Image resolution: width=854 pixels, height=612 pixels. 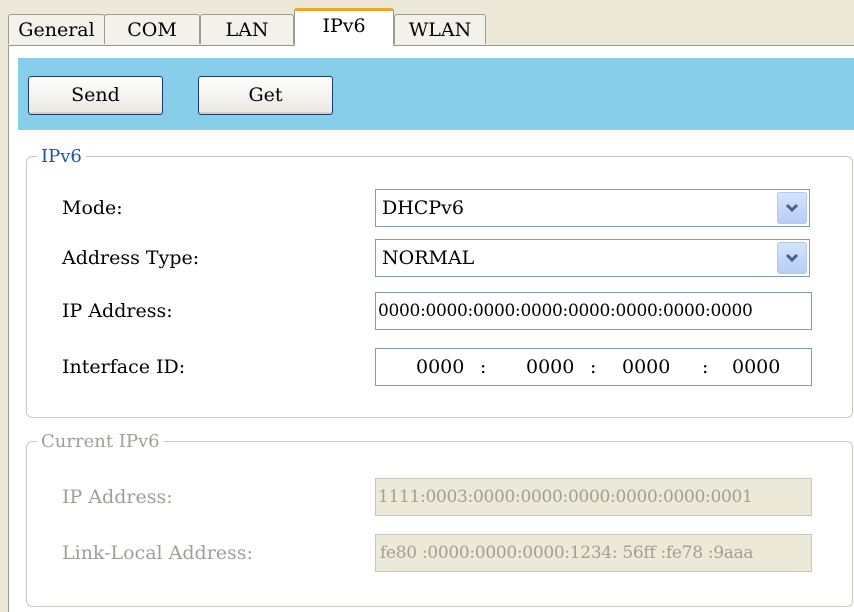 I want to click on address-type-label: Address Type:, so click(x=131, y=258).